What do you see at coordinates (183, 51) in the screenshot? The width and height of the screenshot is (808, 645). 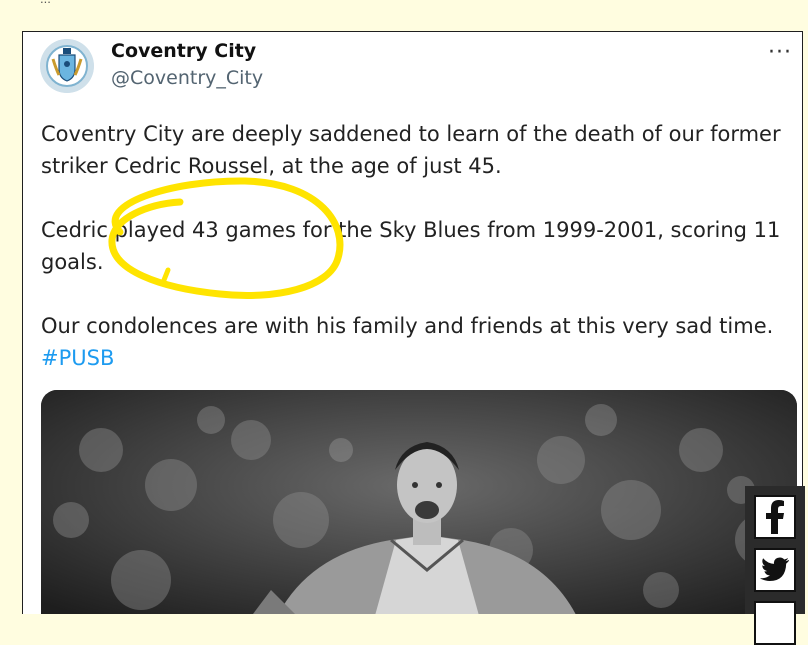 I see `account-name: Coventry City` at bounding box center [183, 51].